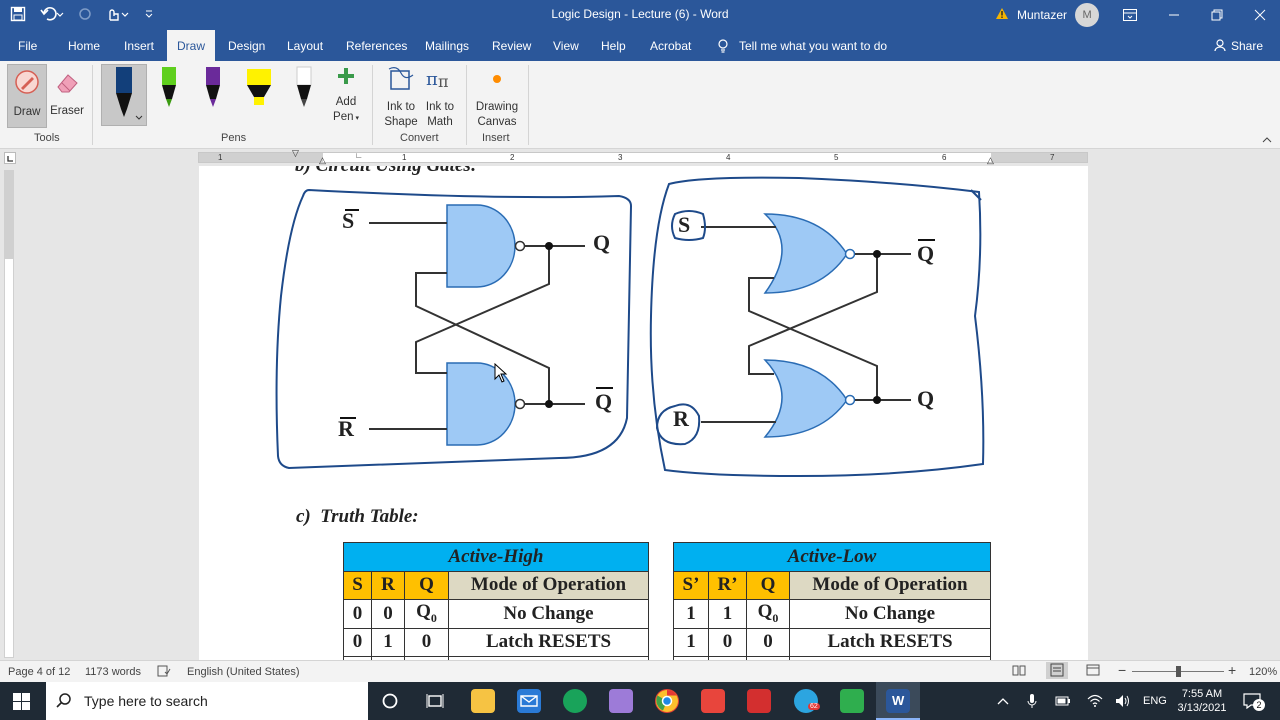 The image size is (1280, 720). I want to click on ink-to-shape-button: Ink to Shape, so click(401, 97).